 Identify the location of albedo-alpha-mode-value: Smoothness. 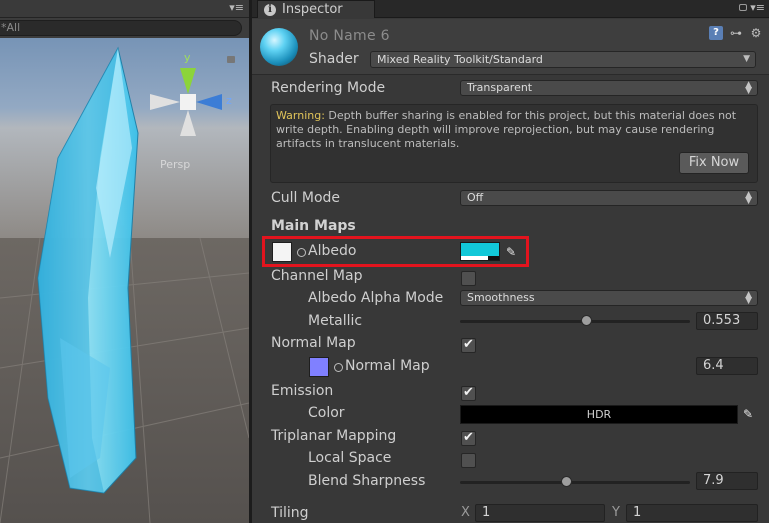
(501, 297).